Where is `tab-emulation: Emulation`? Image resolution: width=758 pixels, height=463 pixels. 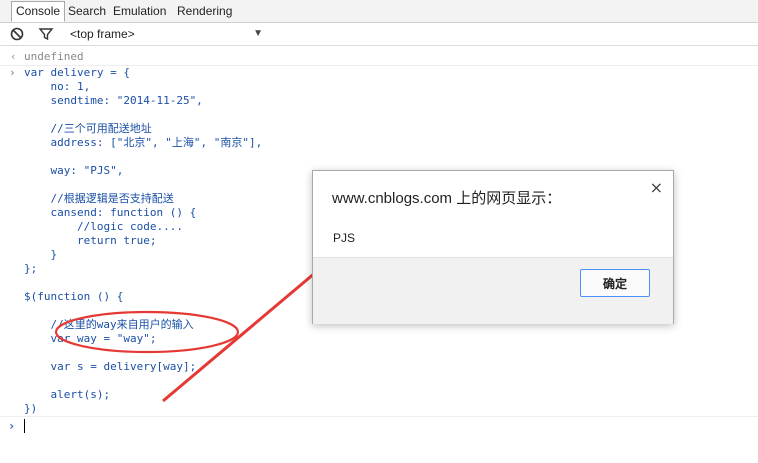 tab-emulation: Emulation is located at coordinates (139, 11).